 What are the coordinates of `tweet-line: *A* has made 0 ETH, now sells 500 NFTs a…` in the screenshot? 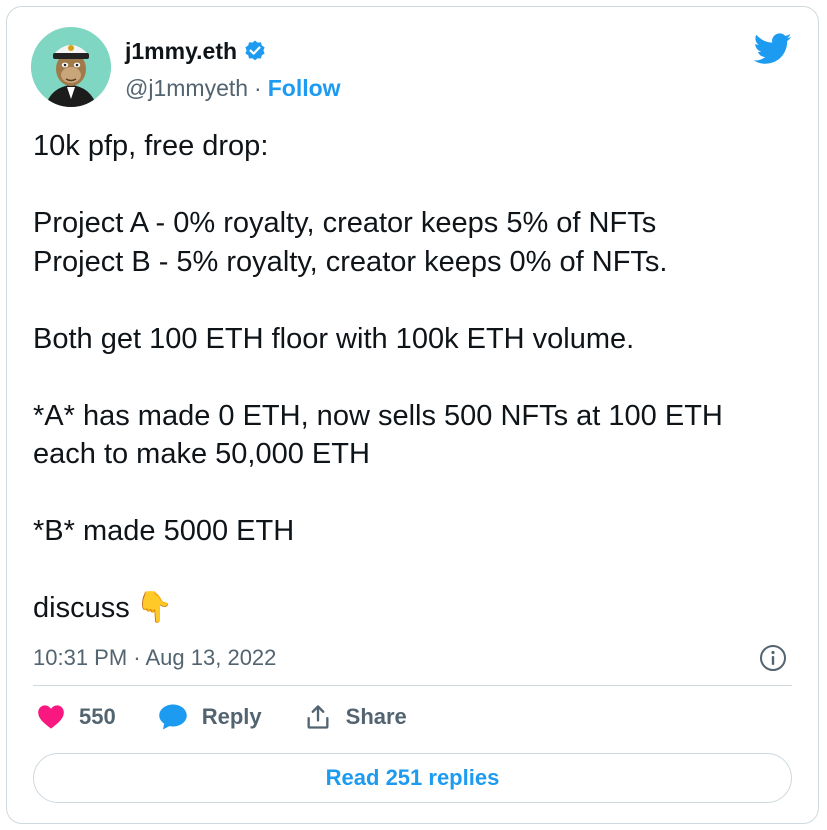 It's located at (378, 415).